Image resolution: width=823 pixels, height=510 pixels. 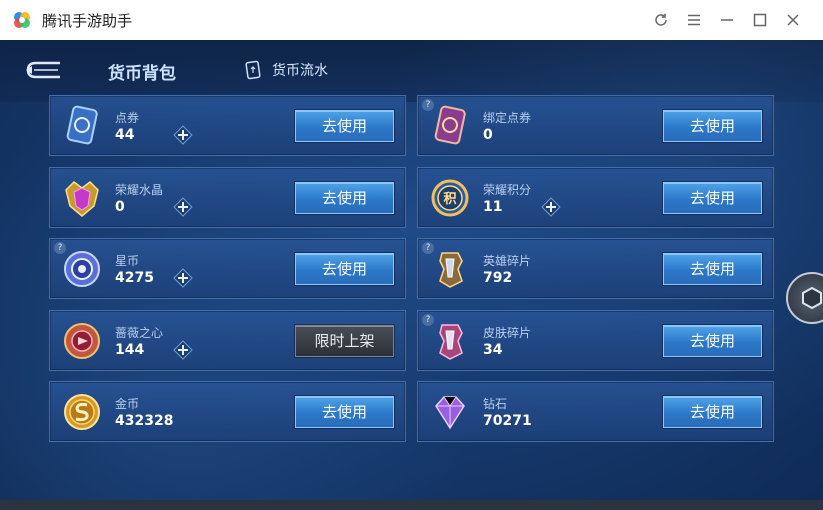 What do you see at coordinates (344, 126) in the screenshot?
I see `use-coupon-button: 去使用` at bounding box center [344, 126].